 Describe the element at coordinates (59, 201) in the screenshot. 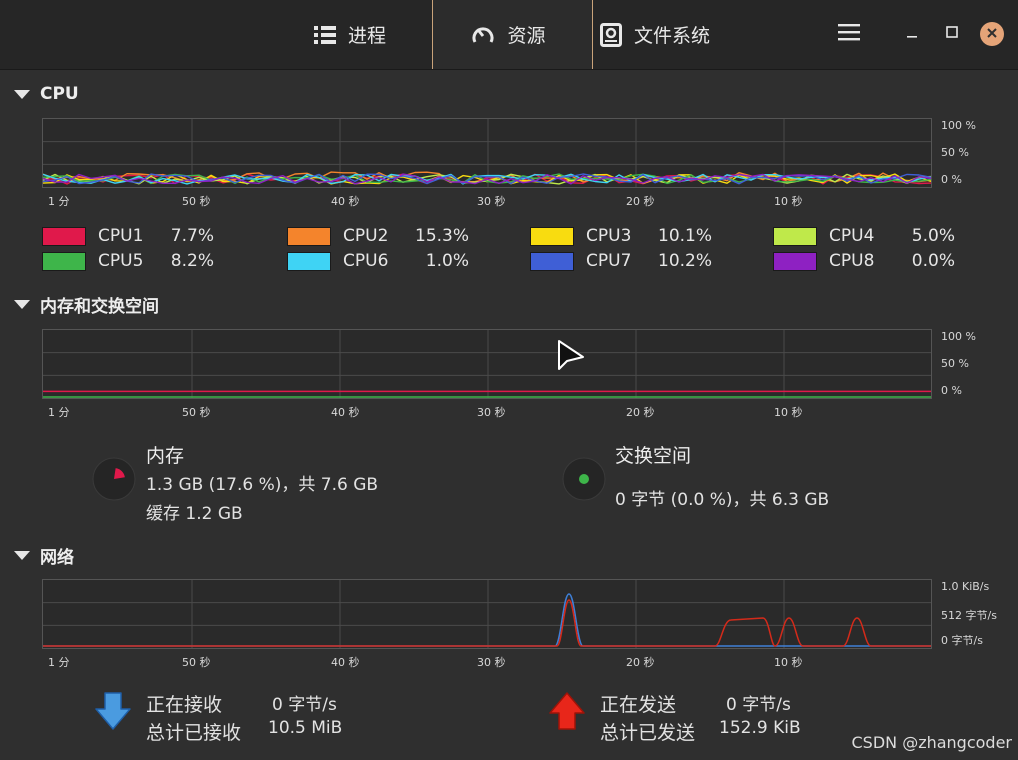

I see `cpu-x-tick: 1 分` at that location.